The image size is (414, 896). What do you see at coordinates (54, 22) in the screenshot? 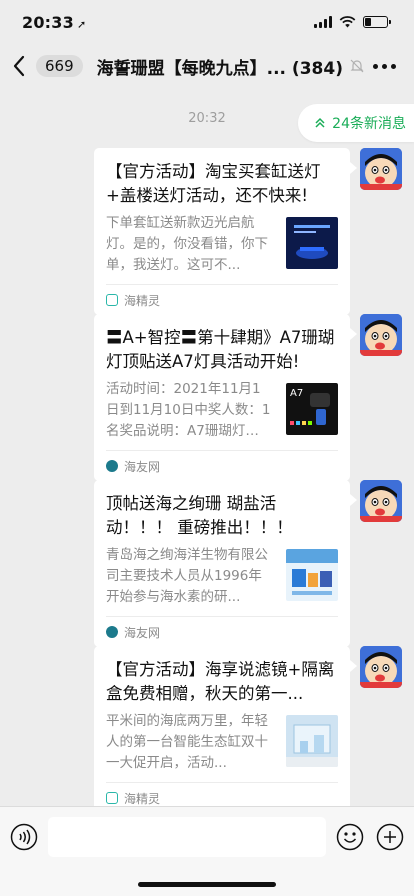
I see `status-time: 20:33 ➚` at bounding box center [54, 22].